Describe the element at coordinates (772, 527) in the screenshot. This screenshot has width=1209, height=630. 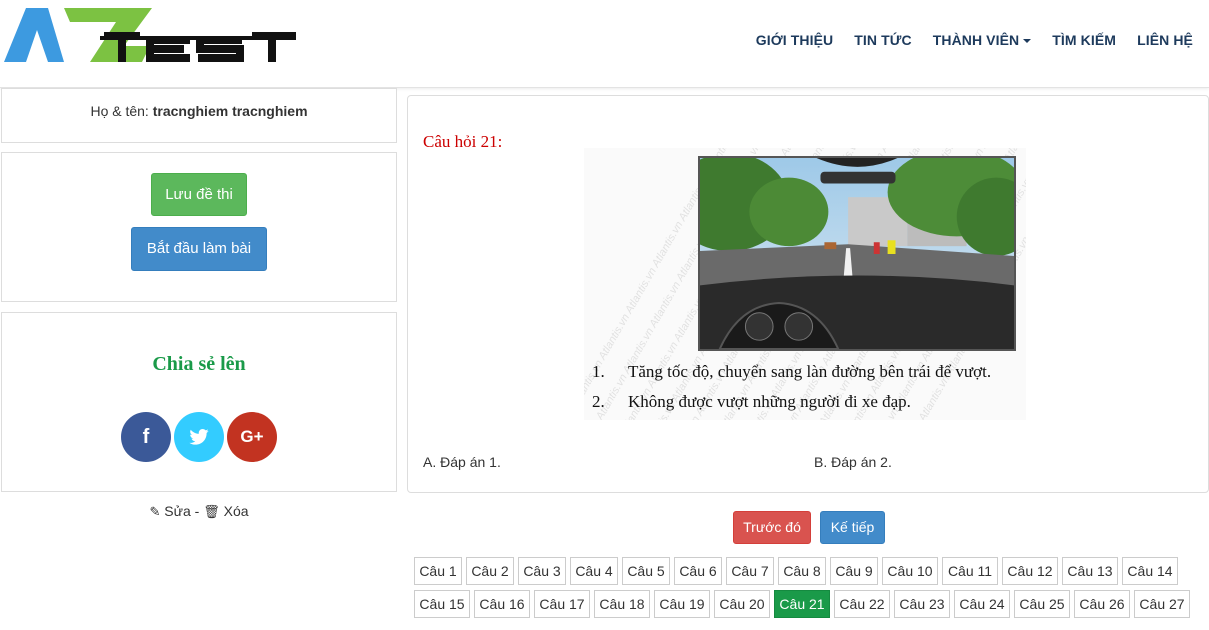
I see `previous-button: Trước đó` at that location.